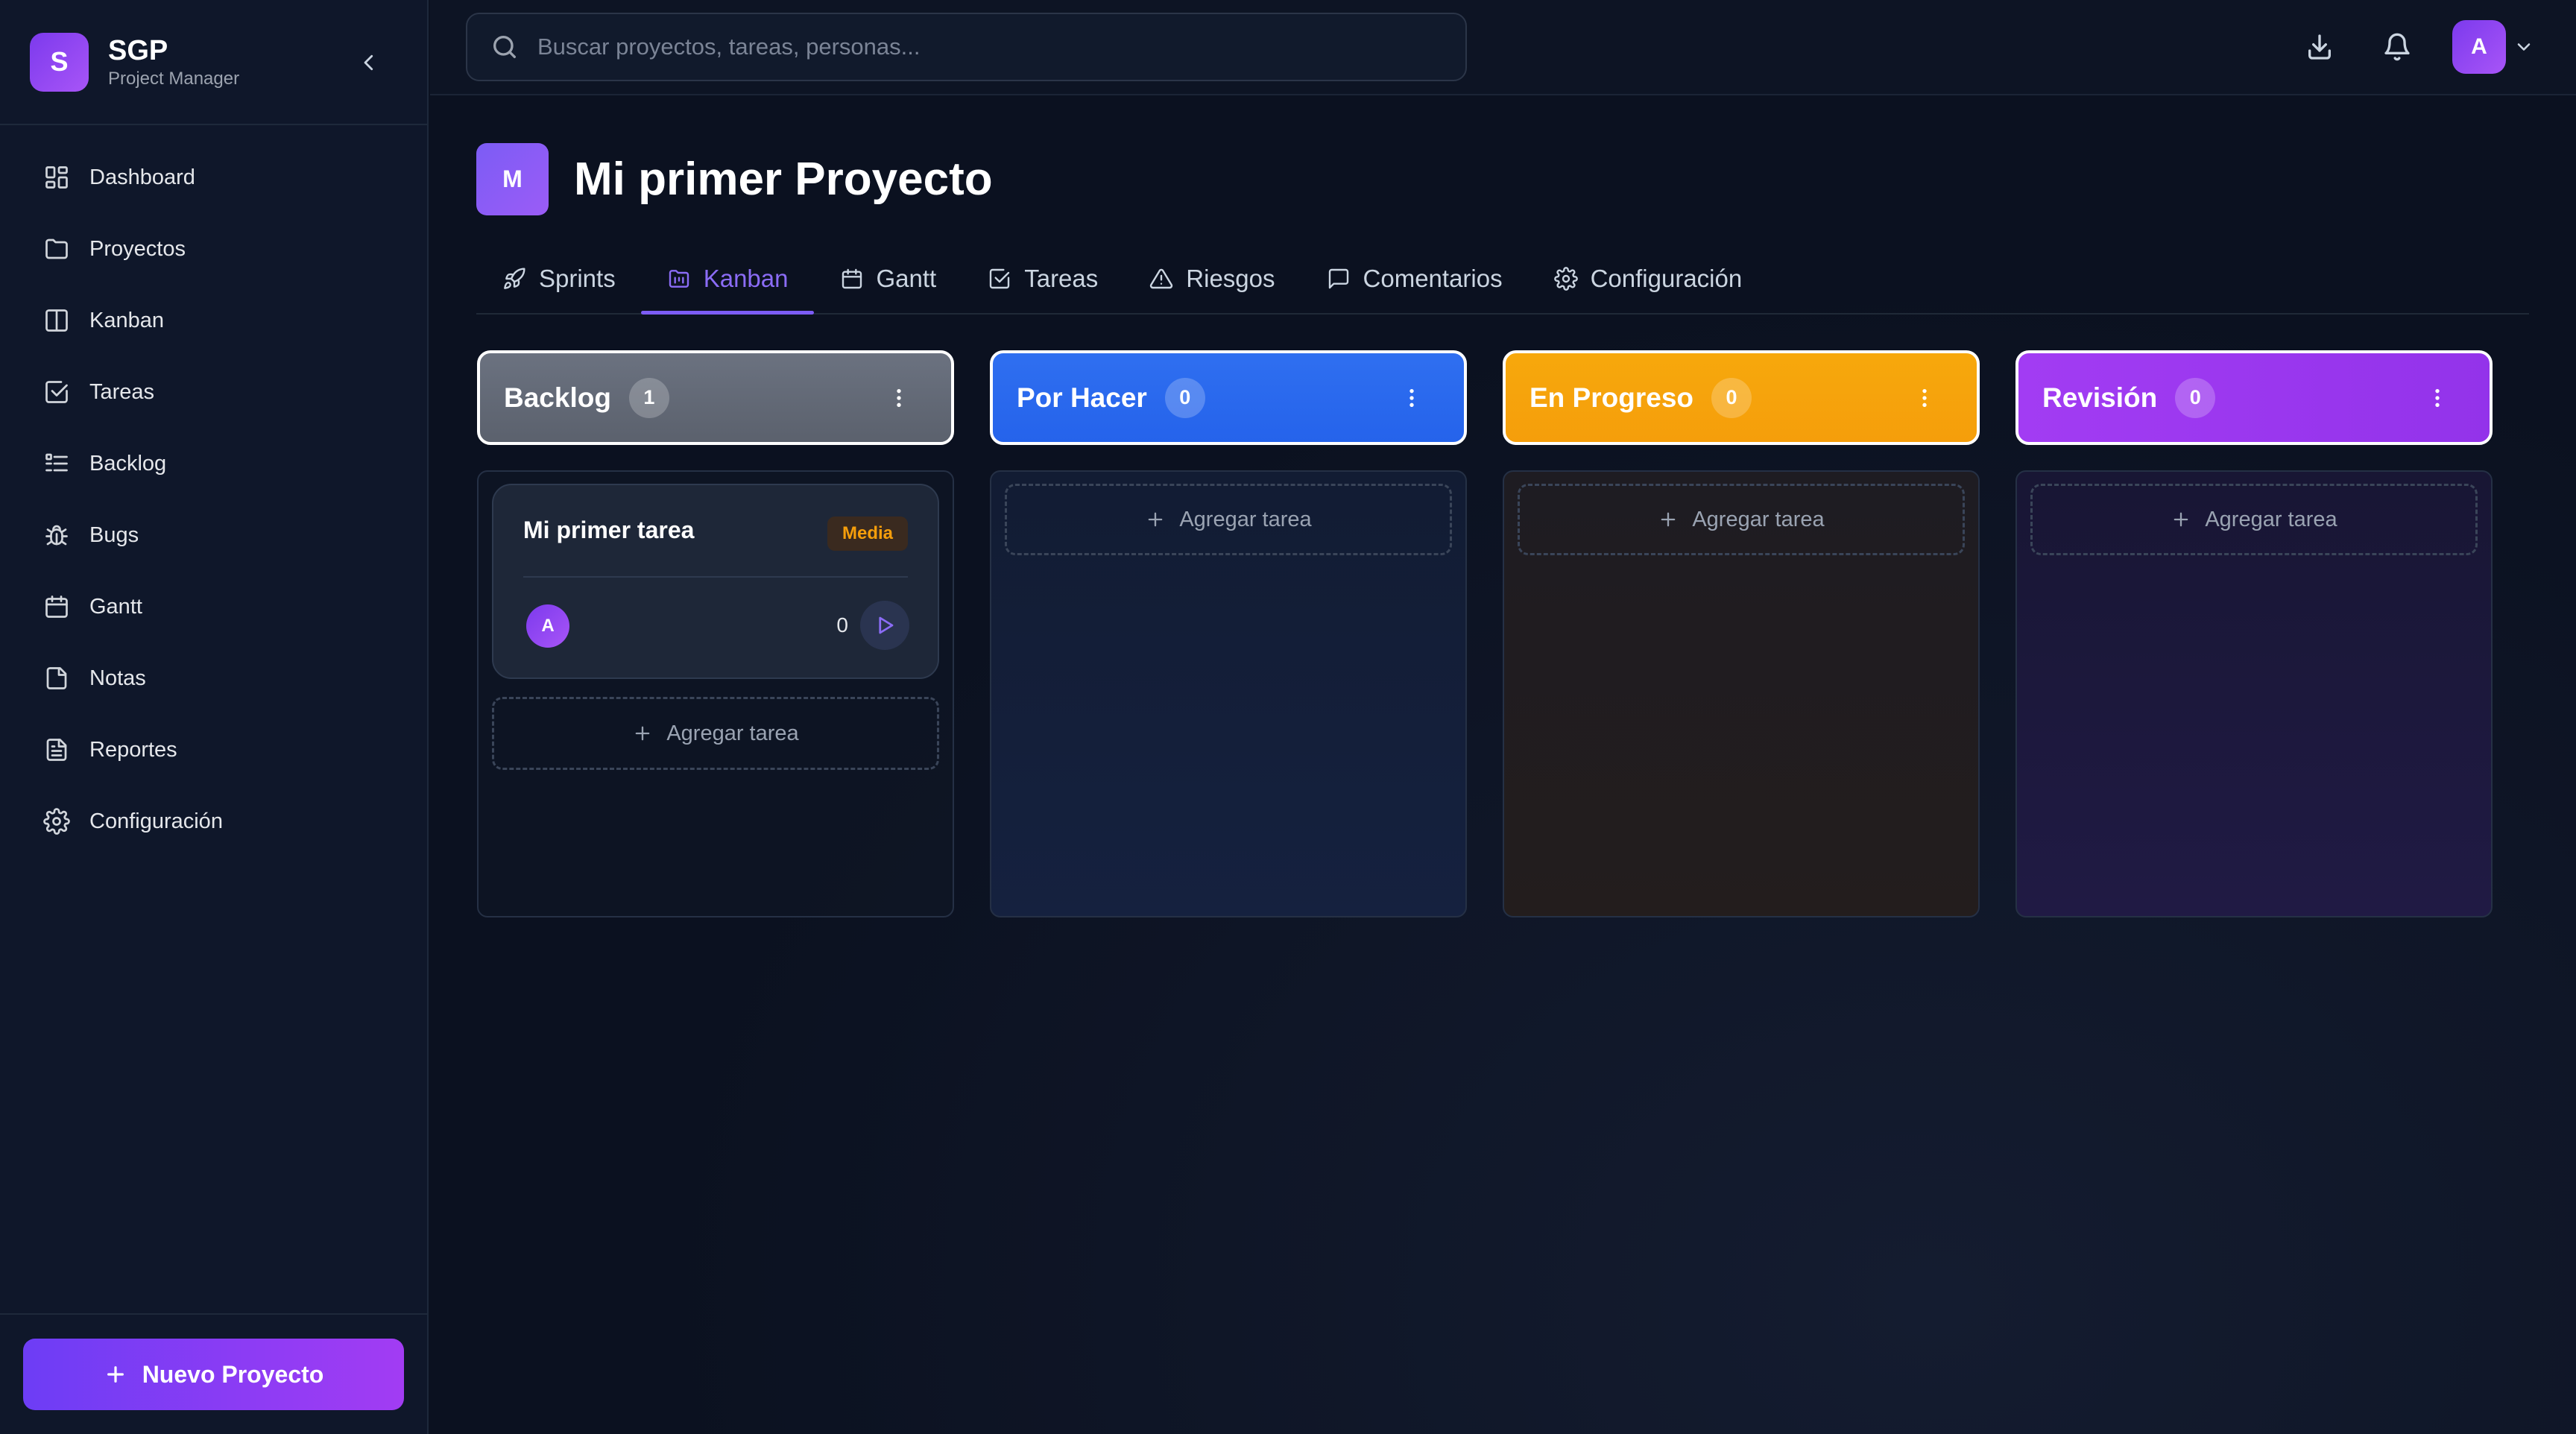 This screenshot has height=1434, width=2576. Describe the element at coordinates (1433, 278) in the screenshot. I see `tab-label: Comentarios` at that location.